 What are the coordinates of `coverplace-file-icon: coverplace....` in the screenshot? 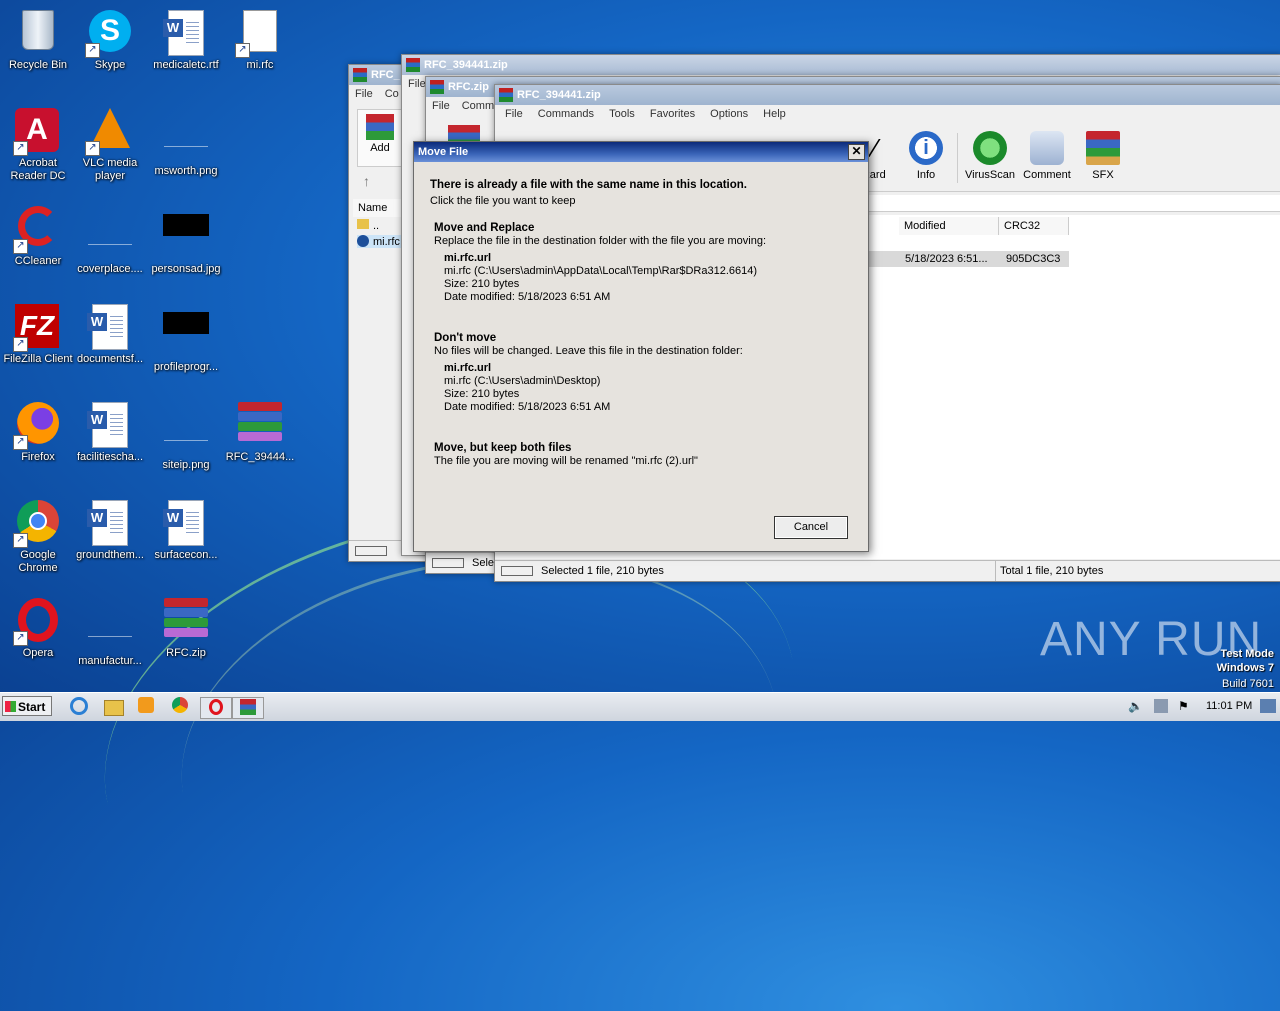 It's located at (110, 245).